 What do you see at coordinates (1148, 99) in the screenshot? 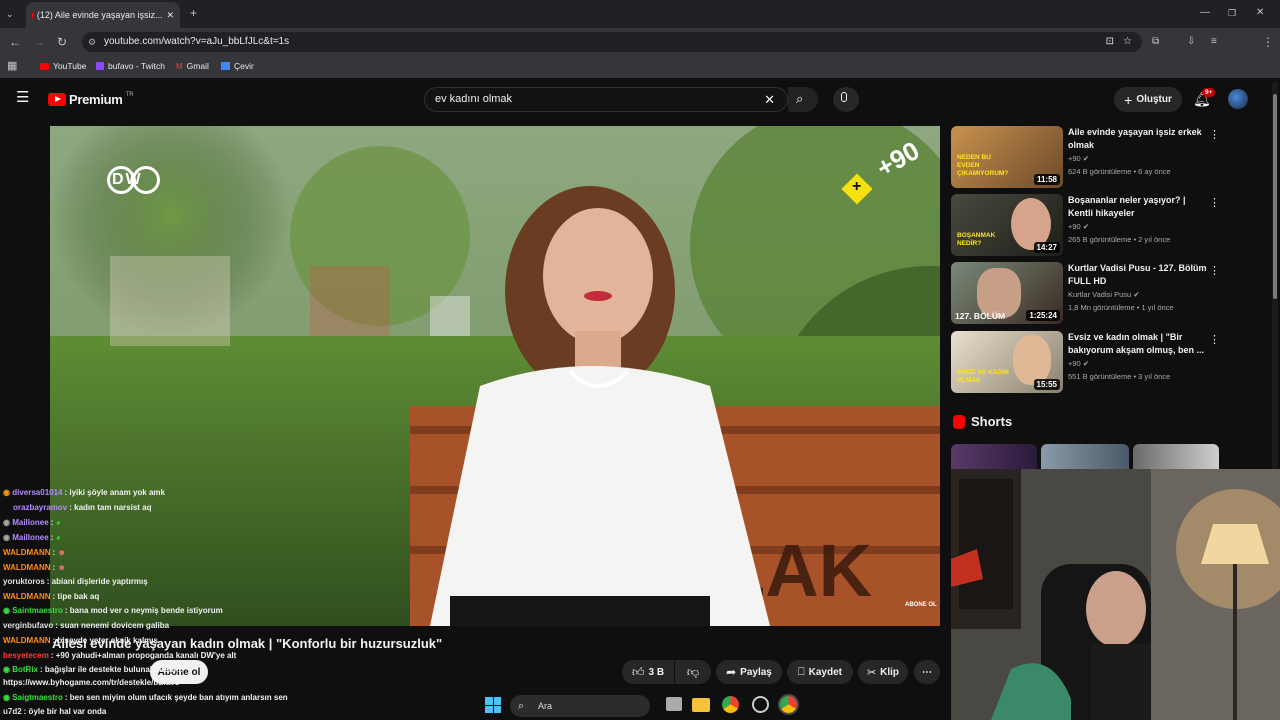
I see `create-button: + Oluştur` at bounding box center [1148, 99].